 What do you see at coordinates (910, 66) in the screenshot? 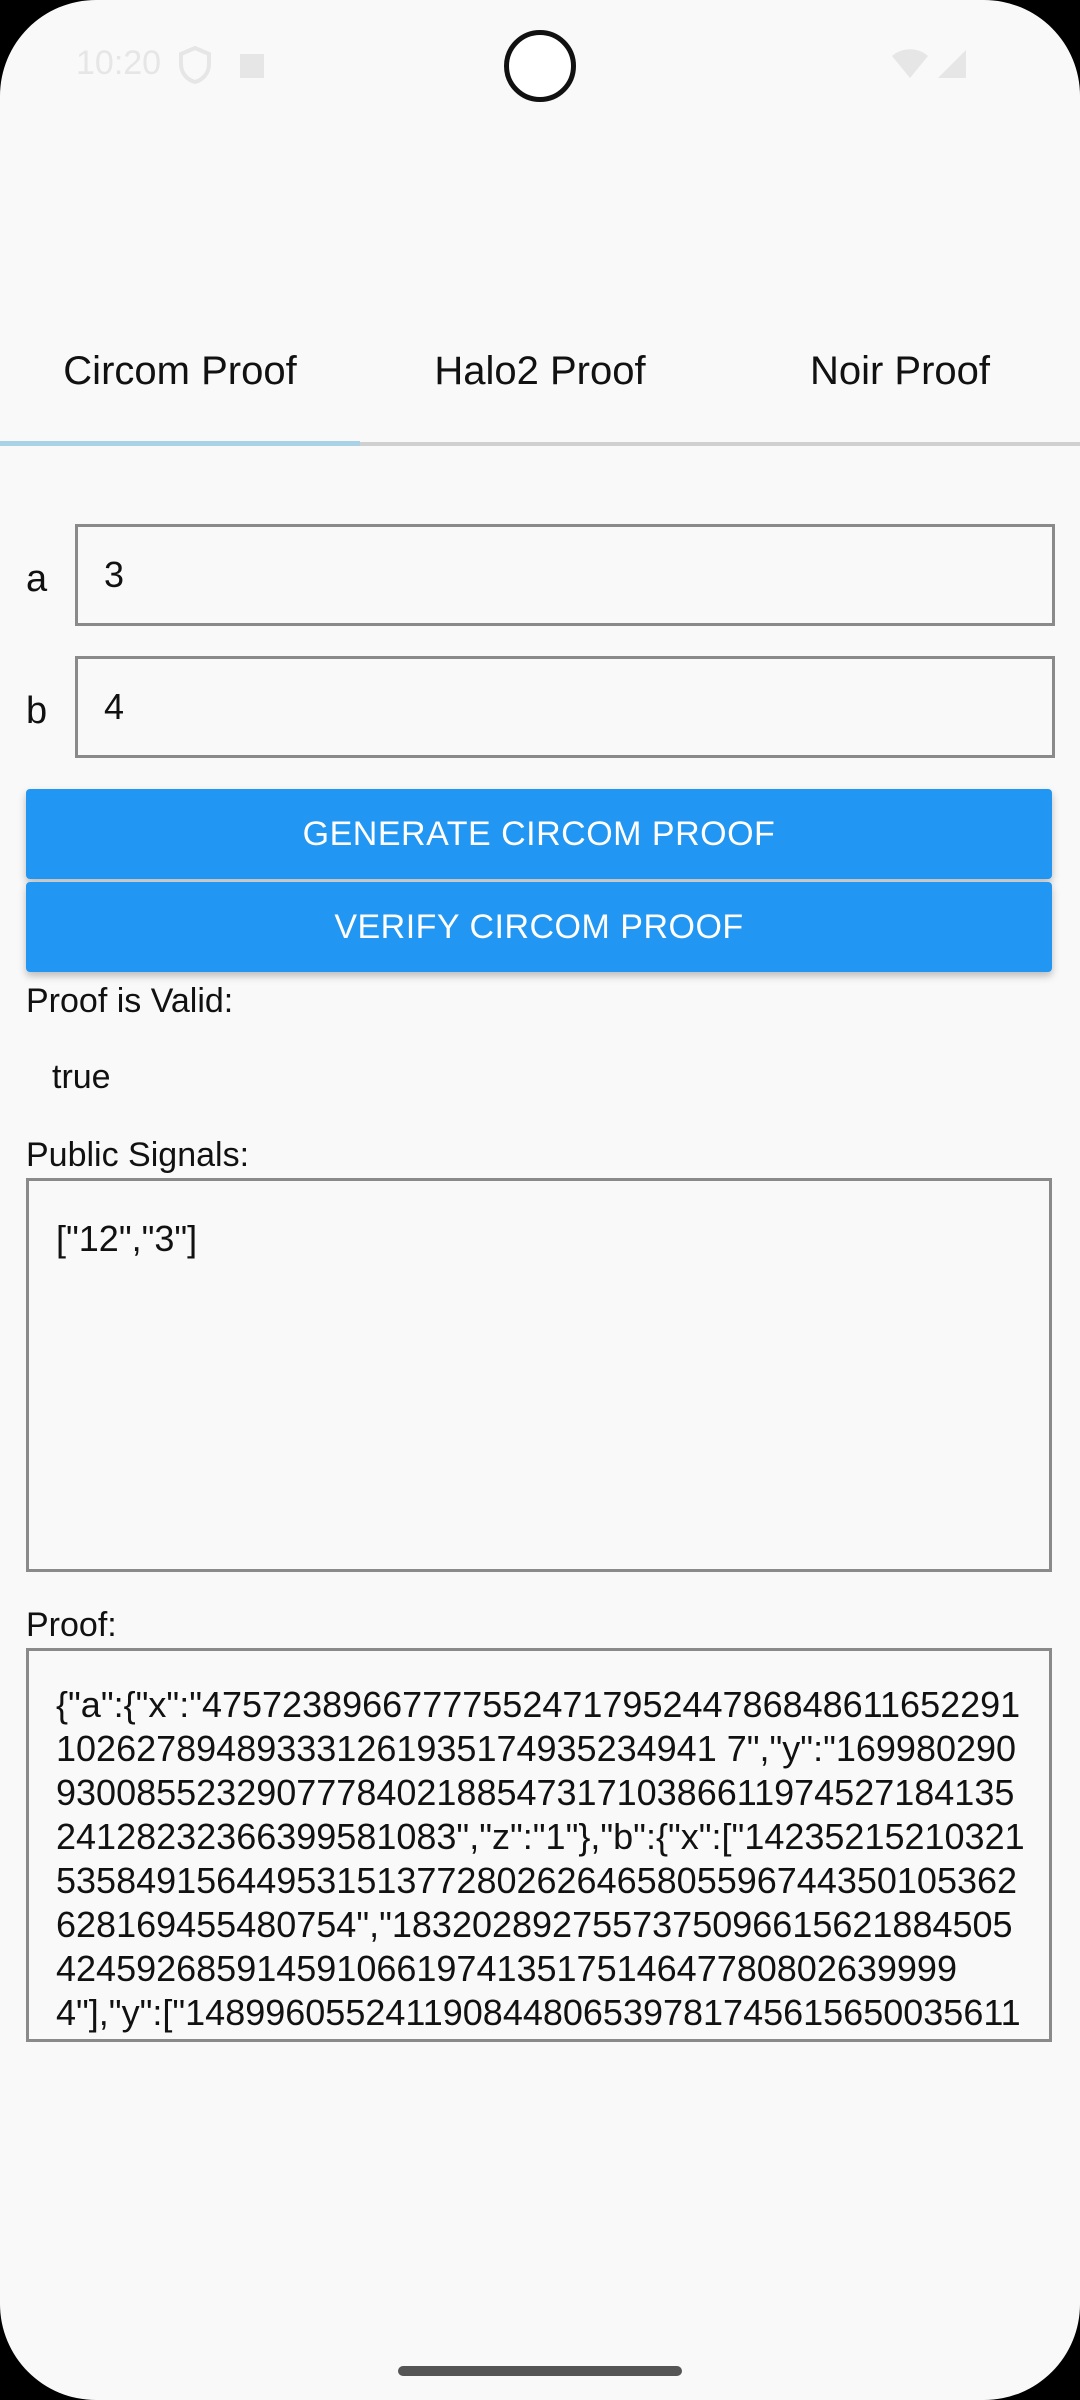
I see `wifi-icon` at bounding box center [910, 66].